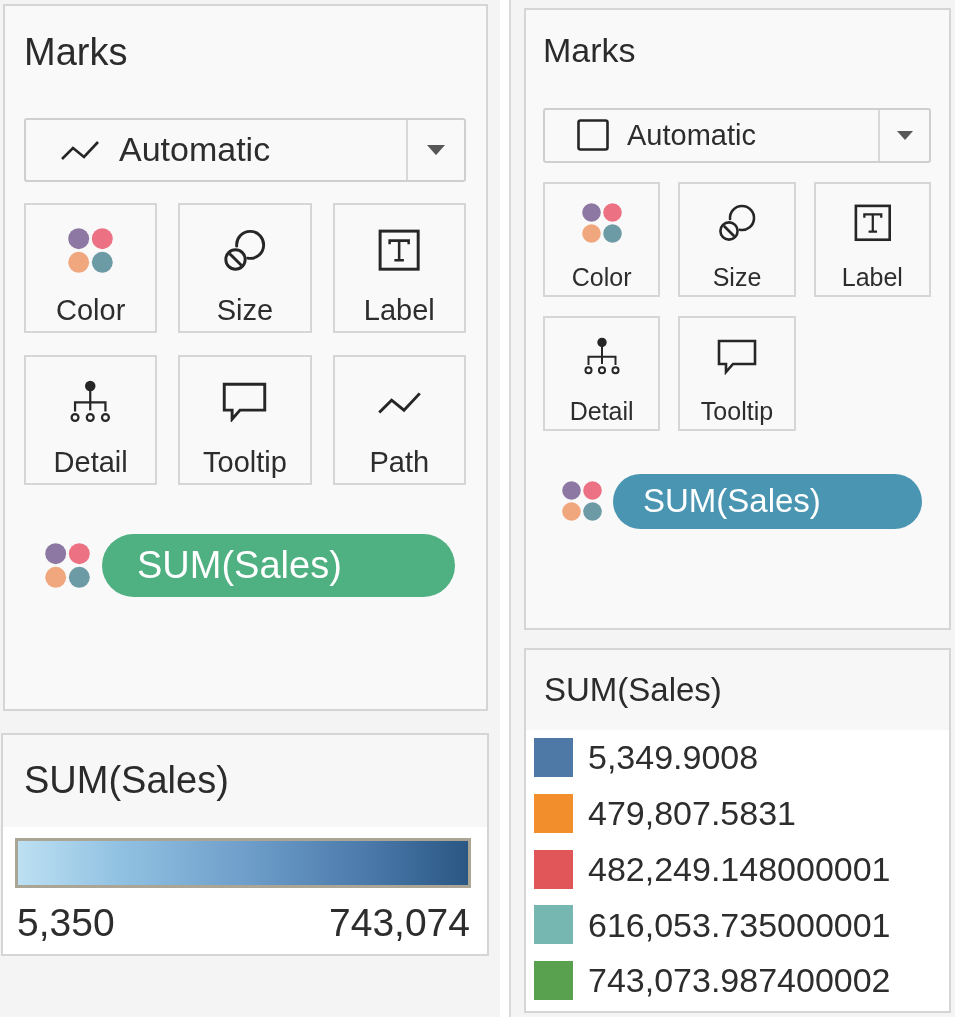 Image resolution: width=955 pixels, height=1033 pixels. What do you see at coordinates (673, 758) in the screenshot?
I see `legend-item-label: 5,349.9008` at bounding box center [673, 758].